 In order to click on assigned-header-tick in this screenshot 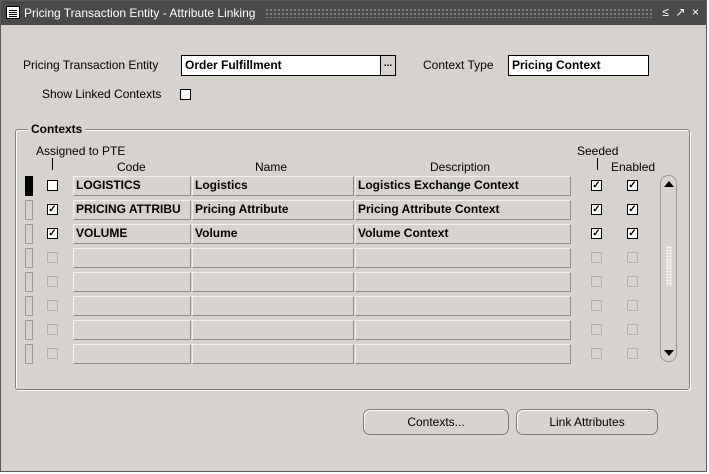, I will do `click(52, 164)`.